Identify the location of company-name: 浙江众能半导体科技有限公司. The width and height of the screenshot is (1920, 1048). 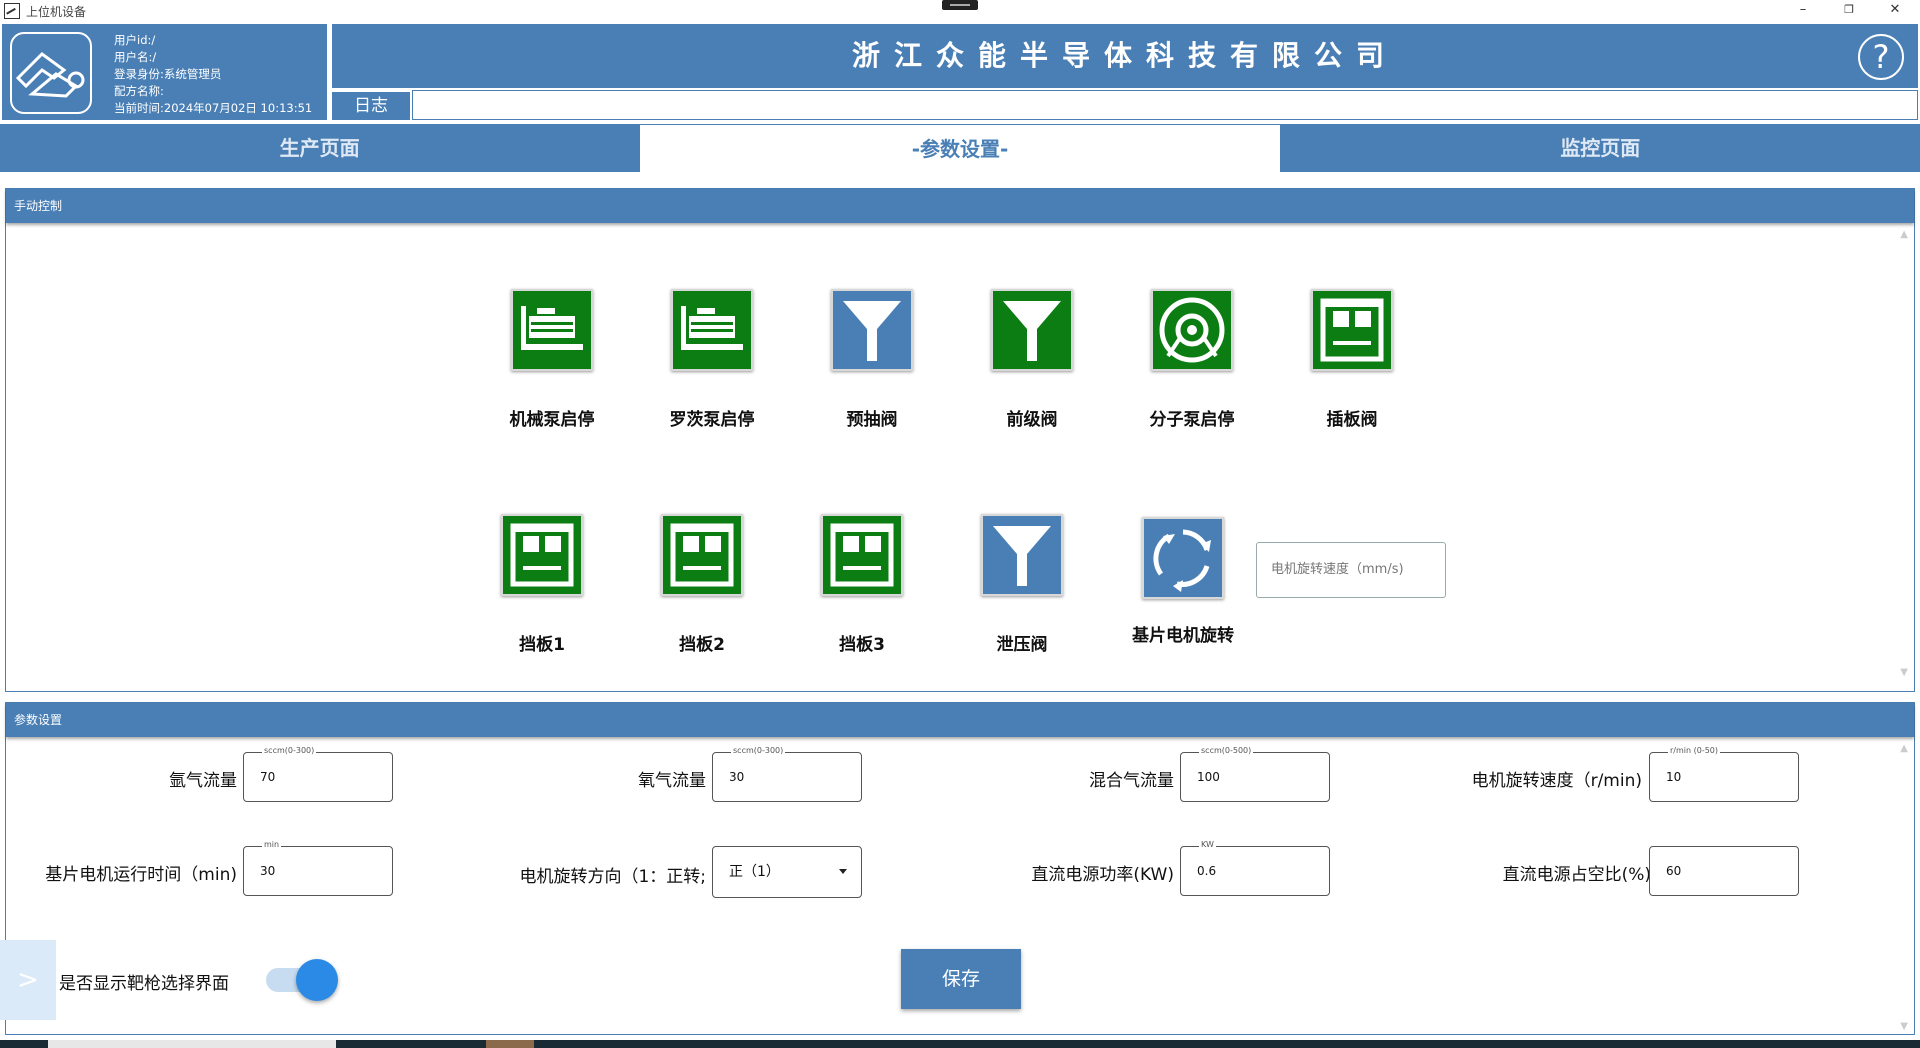
(1124, 55).